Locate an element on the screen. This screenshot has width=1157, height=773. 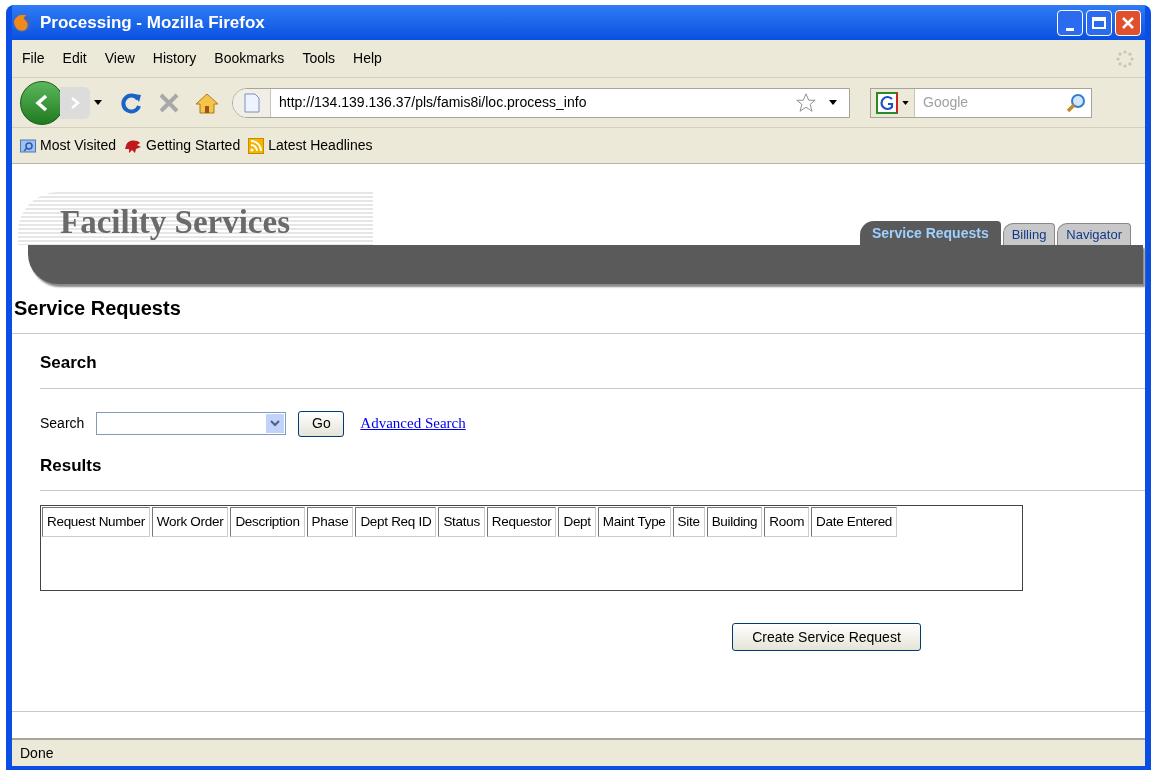
column-header: Description is located at coordinates (267, 522).